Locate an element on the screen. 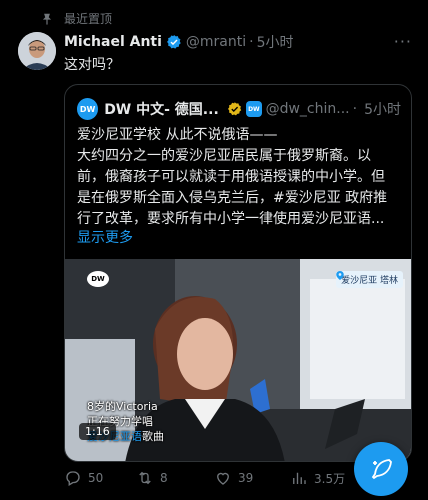  action-bar: 50 8 39 3.5万 is located at coordinates (224, 478).